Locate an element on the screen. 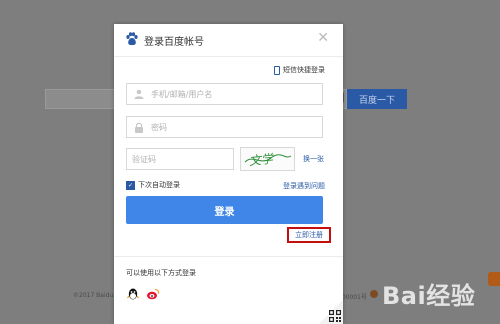 The height and width of the screenshot is (324, 500). copyright-text: ©2017 Baidu is located at coordinates (93, 295).